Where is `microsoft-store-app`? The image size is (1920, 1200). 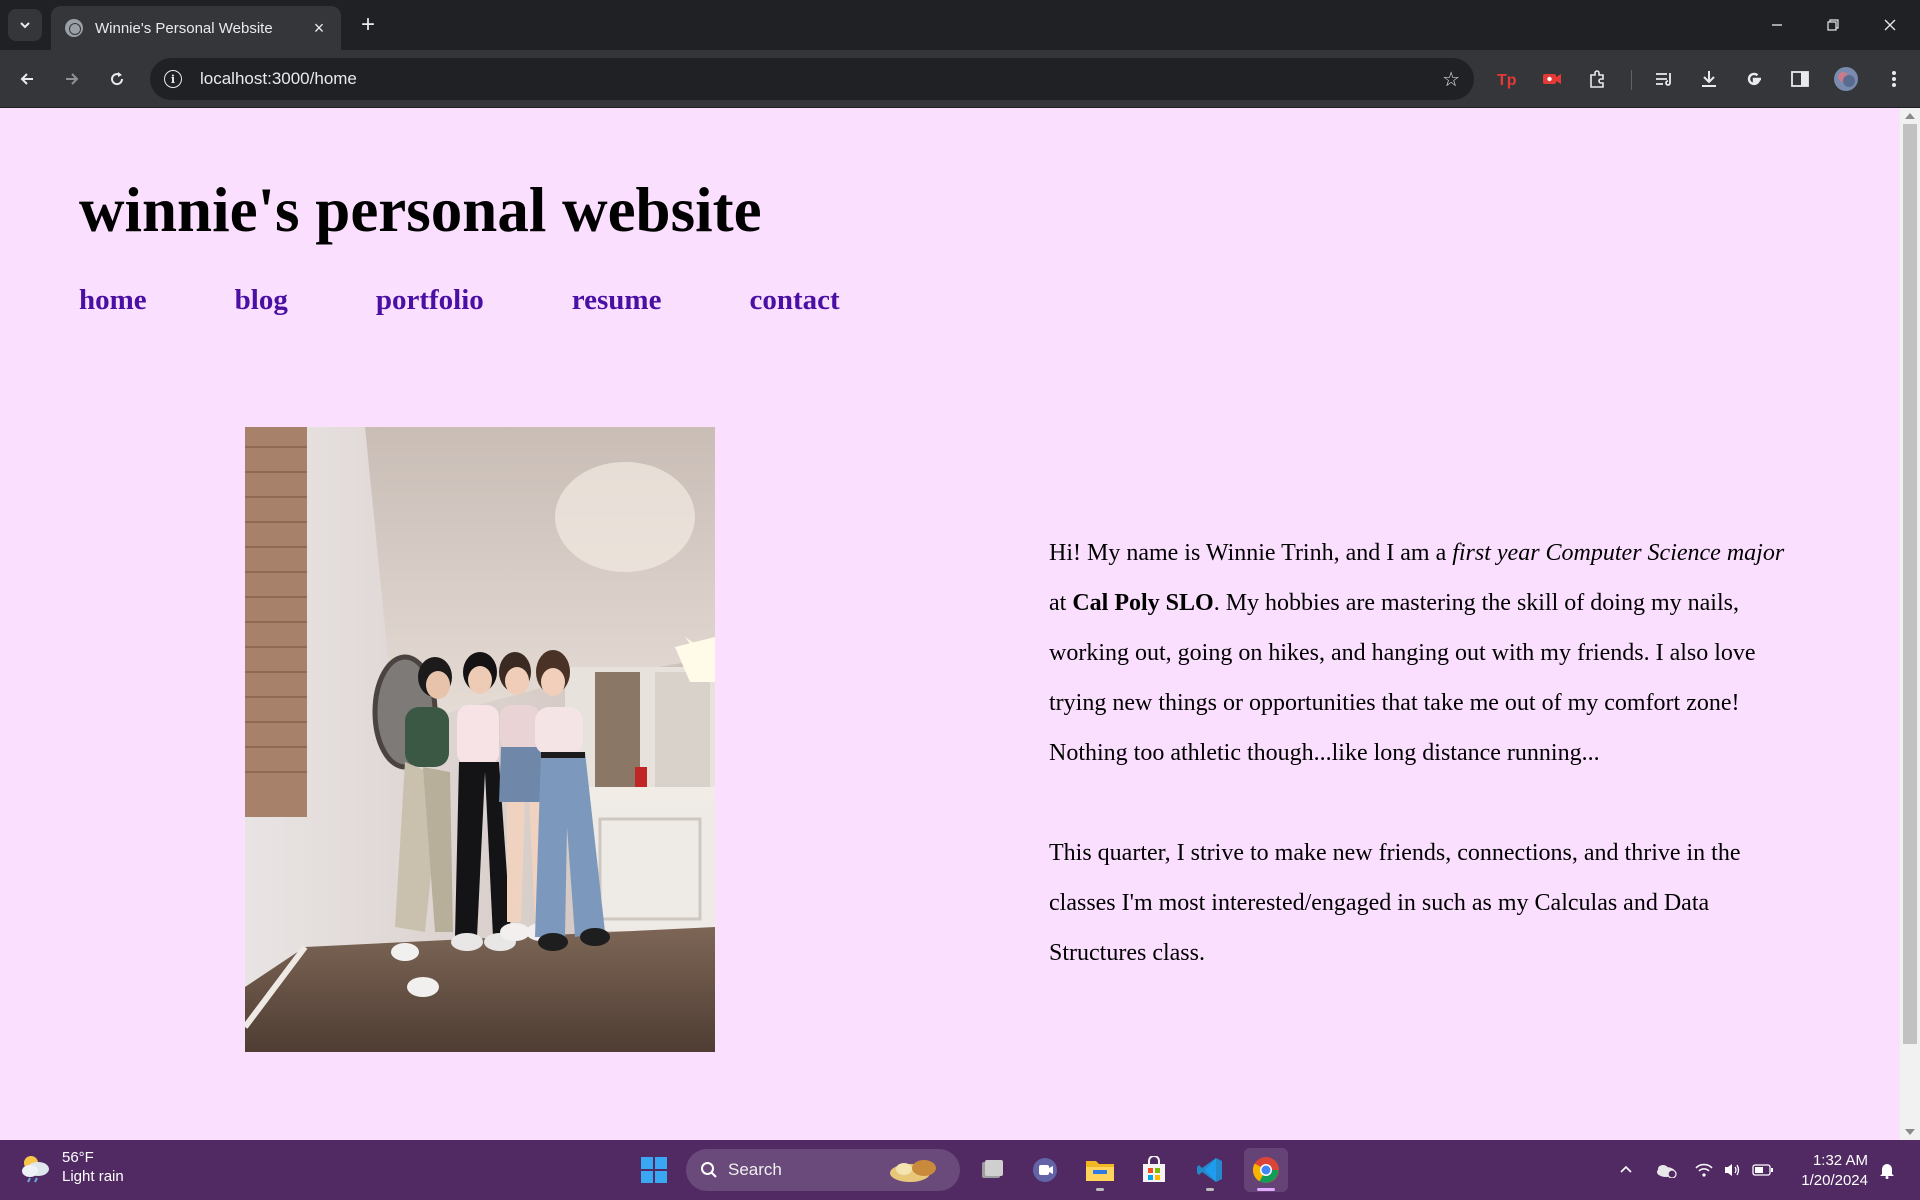 microsoft-store-app is located at coordinates (1154, 1170).